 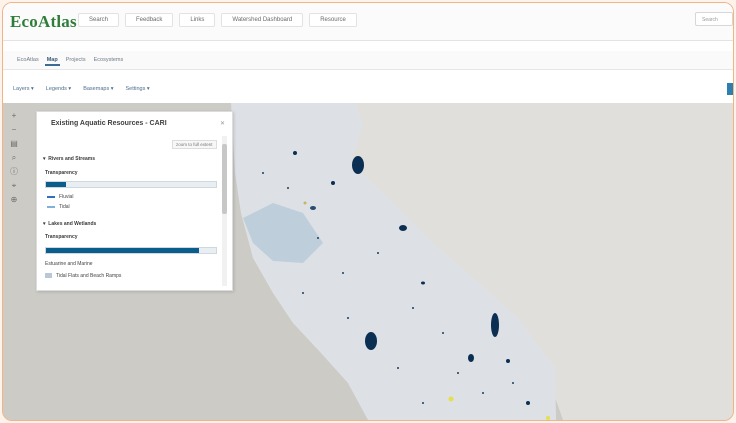 I want to click on pin-icon: ⌖, so click(x=14, y=185).